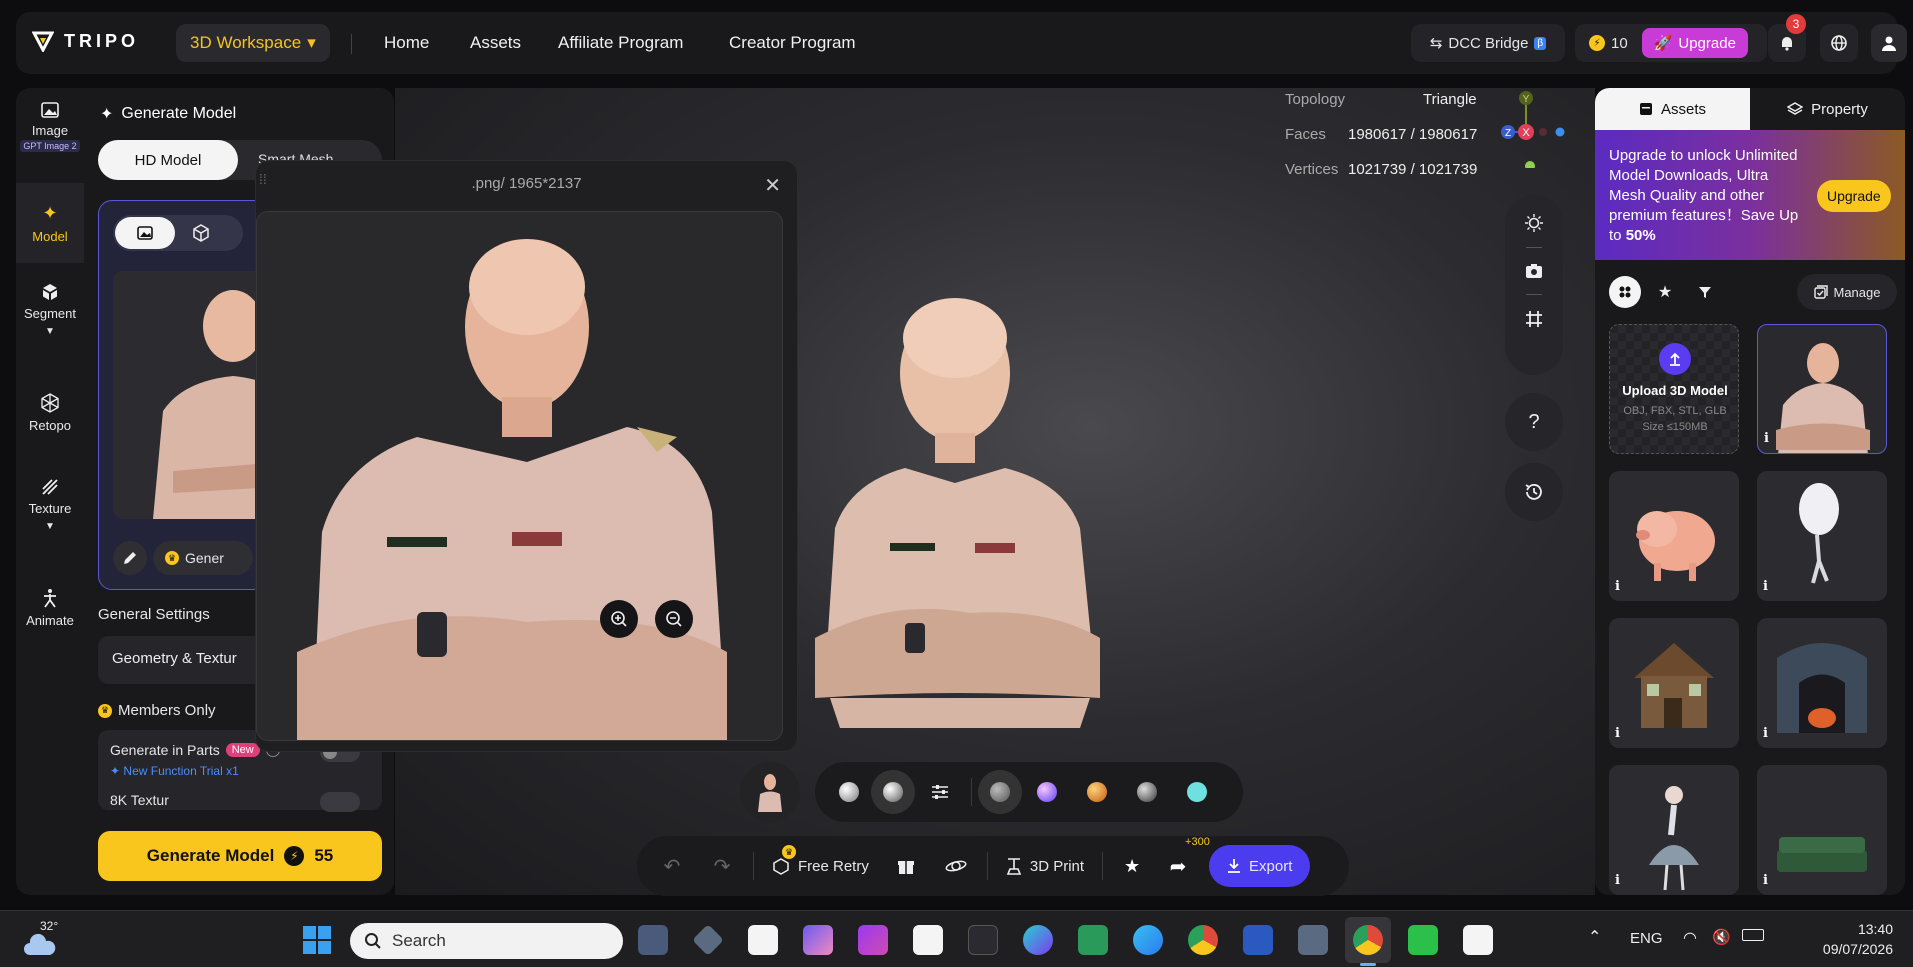  Describe the element at coordinates (653, 940) in the screenshot. I see `keyboard-app-icon` at that location.